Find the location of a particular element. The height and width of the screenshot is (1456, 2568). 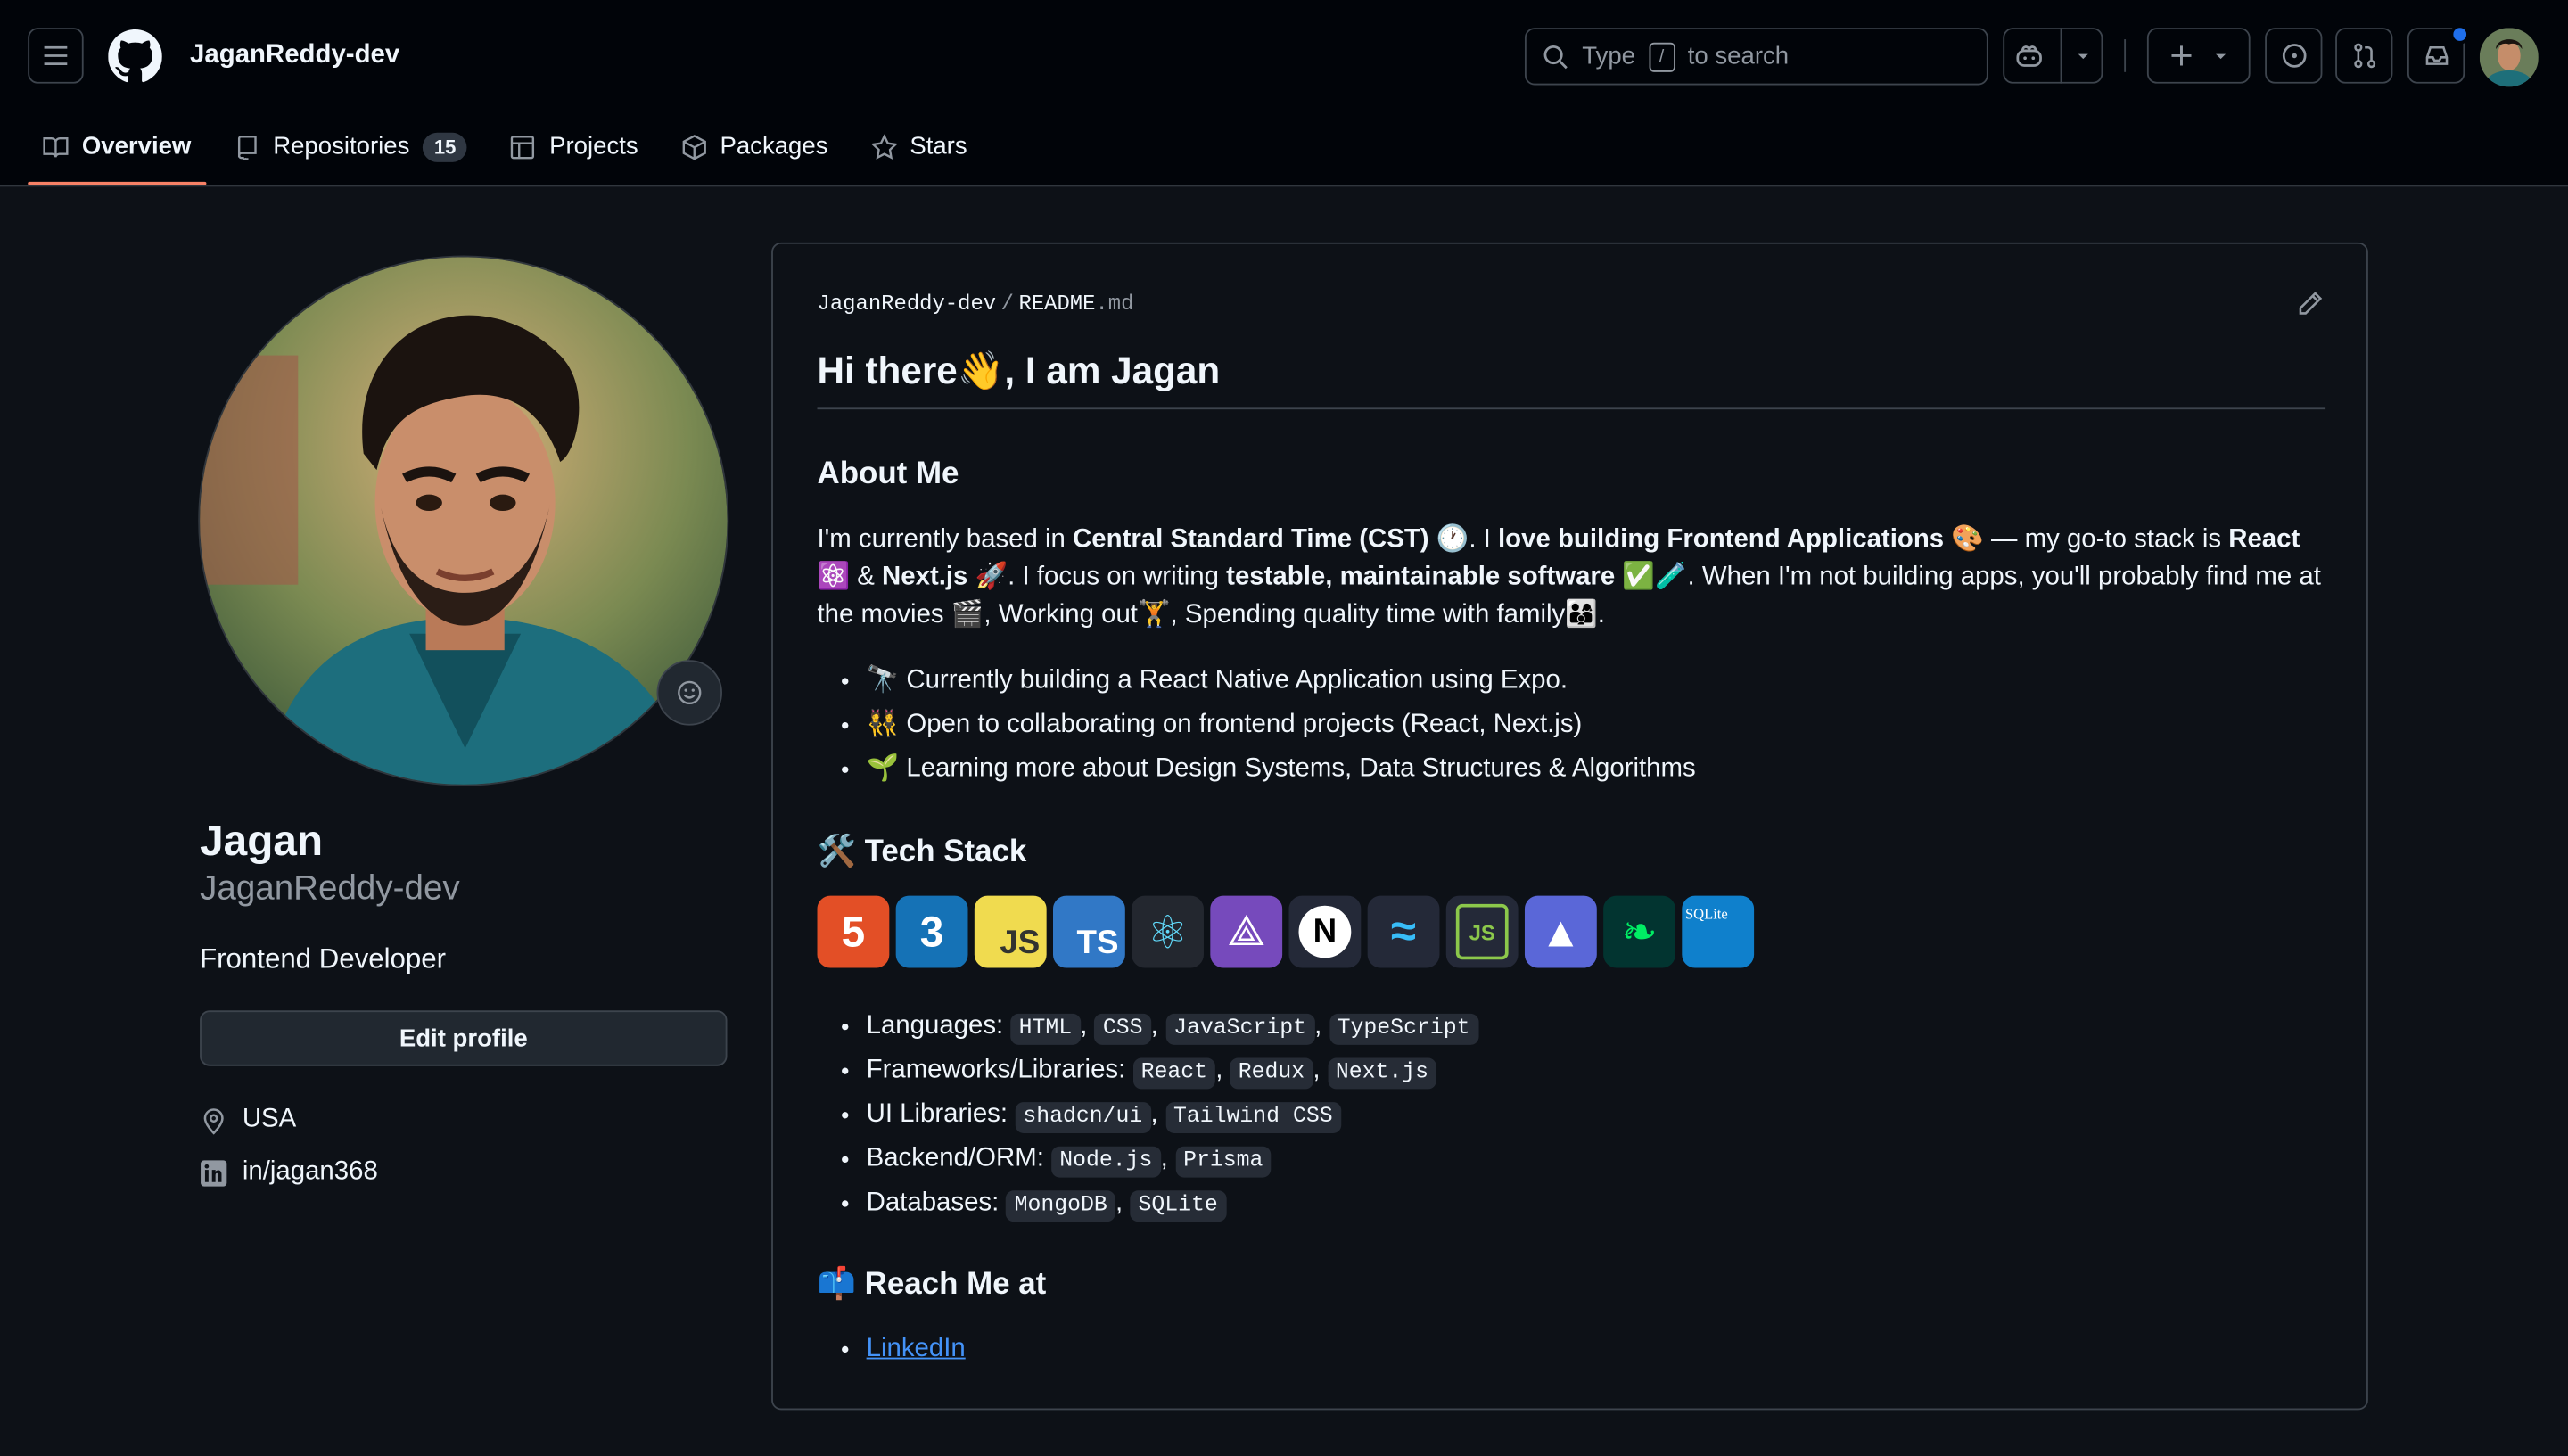

issue-opened-icon is located at coordinates (2293, 56).